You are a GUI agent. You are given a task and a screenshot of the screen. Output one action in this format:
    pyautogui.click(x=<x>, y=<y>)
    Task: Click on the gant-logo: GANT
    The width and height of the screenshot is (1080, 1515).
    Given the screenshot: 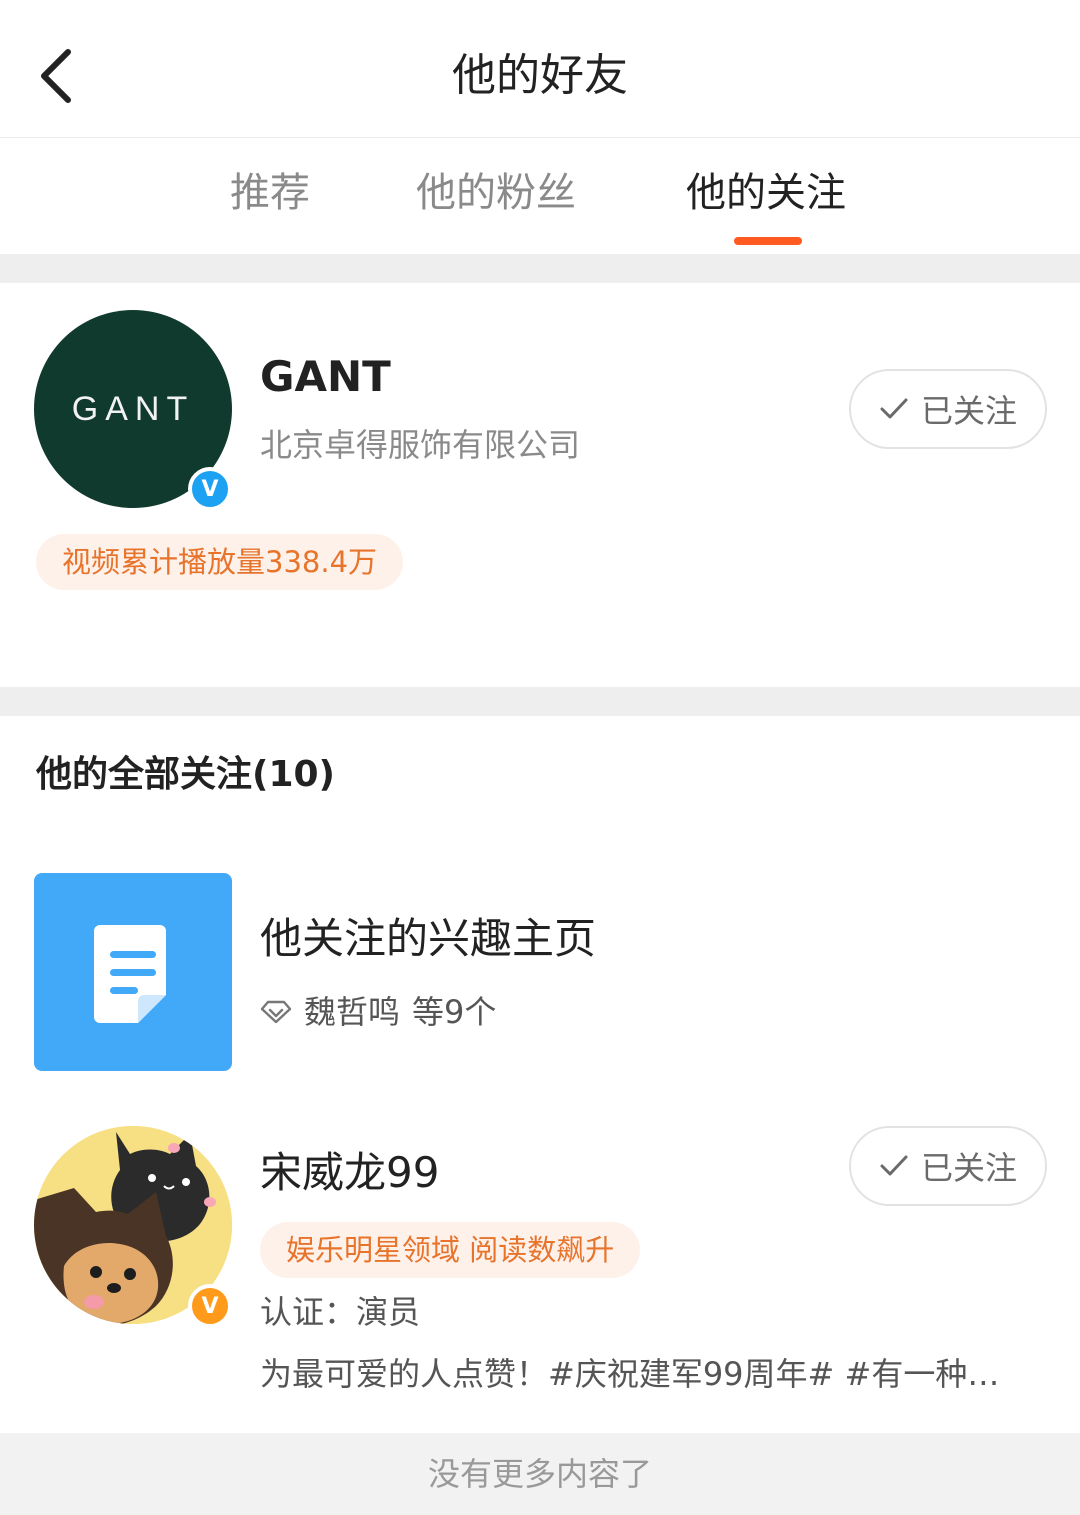 What is the action you would take?
    pyautogui.click(x=133, y=409)
    